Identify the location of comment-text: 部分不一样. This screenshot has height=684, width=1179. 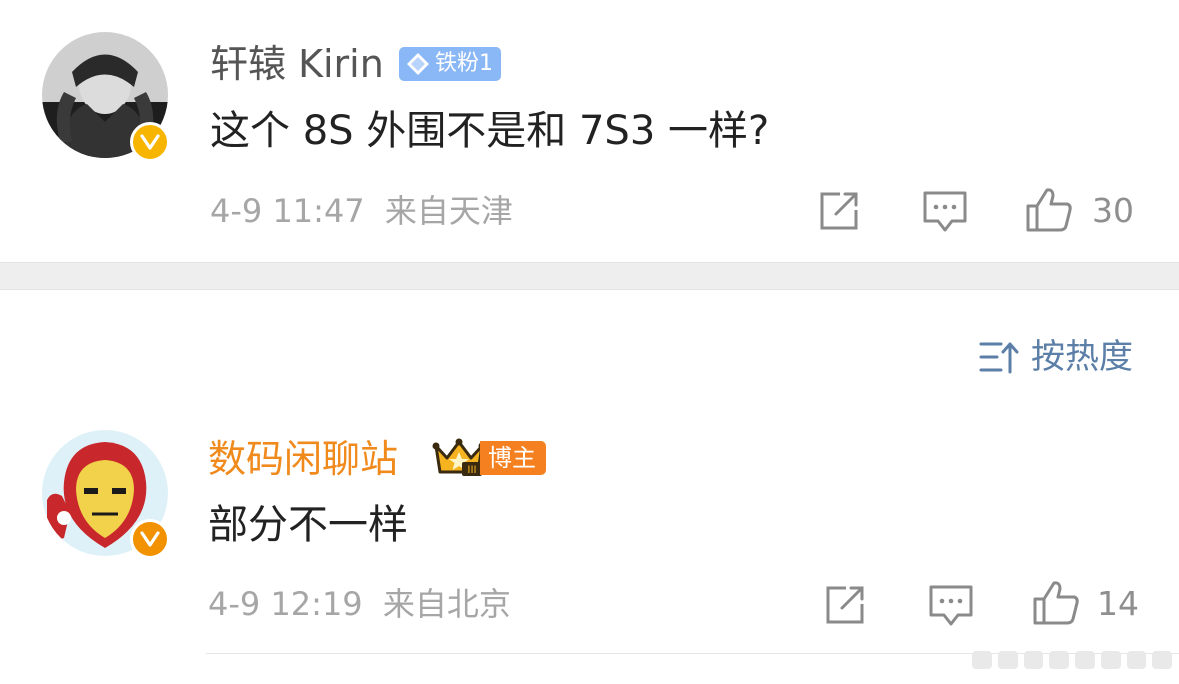
(308, 525).